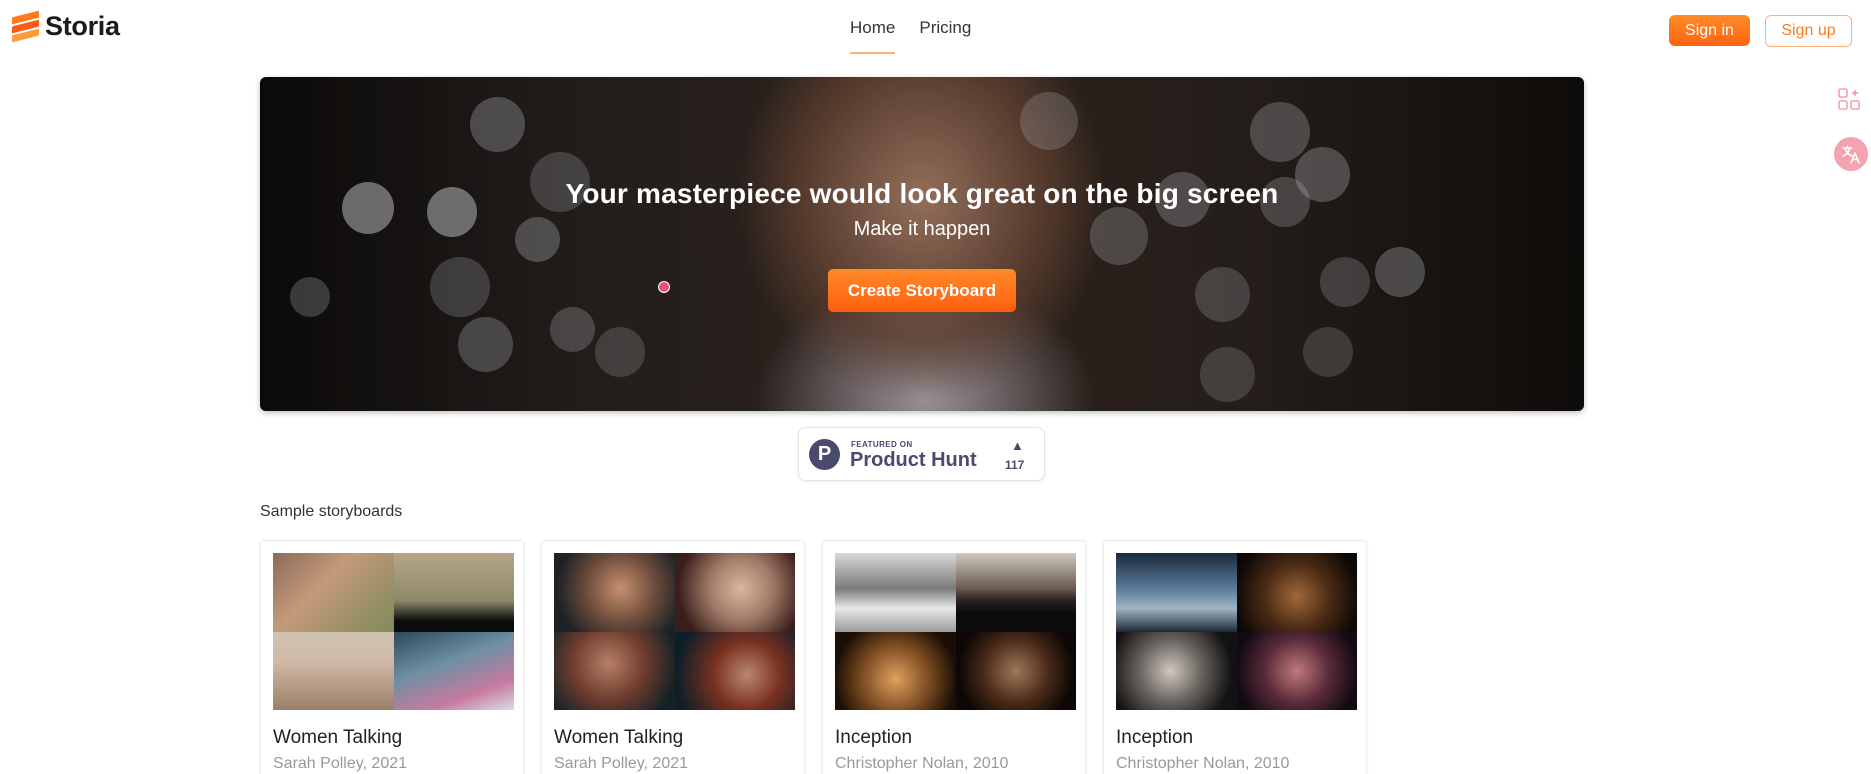 The image size is (1871, 774). What do you see at coordinates (873, 36) in the screenshot?
I see `nav-home: Home` at bounding box center [873, 36].